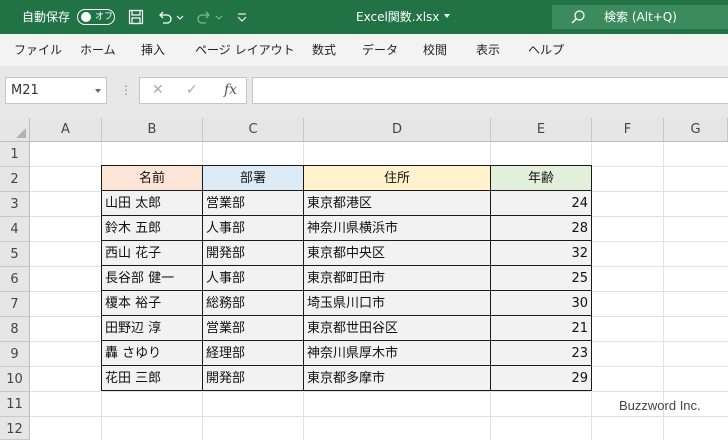 The image size is (728, 440). I want to click on search-label: 検索 (Alt+Q), so click(640, 17).